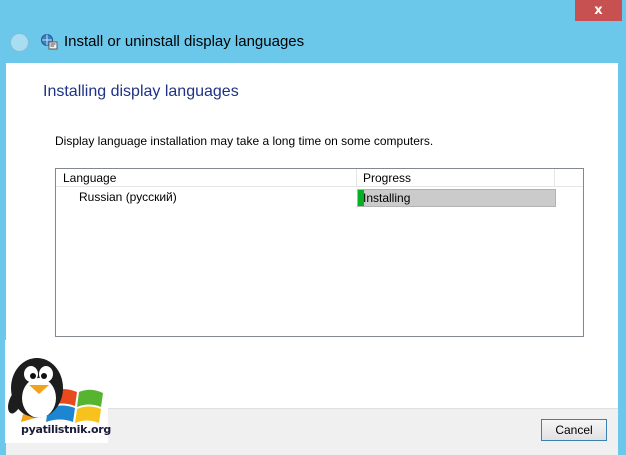 Image resolution: width=626 pixels, height=455 pixels. I want to click on language-name: Russian (русский), so click(128, 197).